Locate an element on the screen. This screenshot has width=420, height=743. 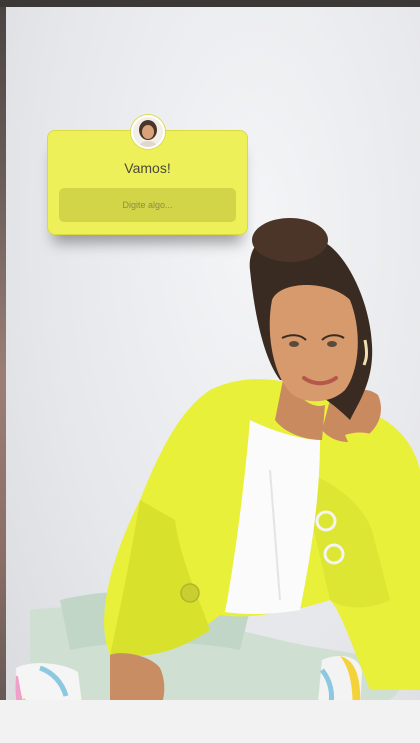
profile-avatar-icon is located at coordinates (148, 132).